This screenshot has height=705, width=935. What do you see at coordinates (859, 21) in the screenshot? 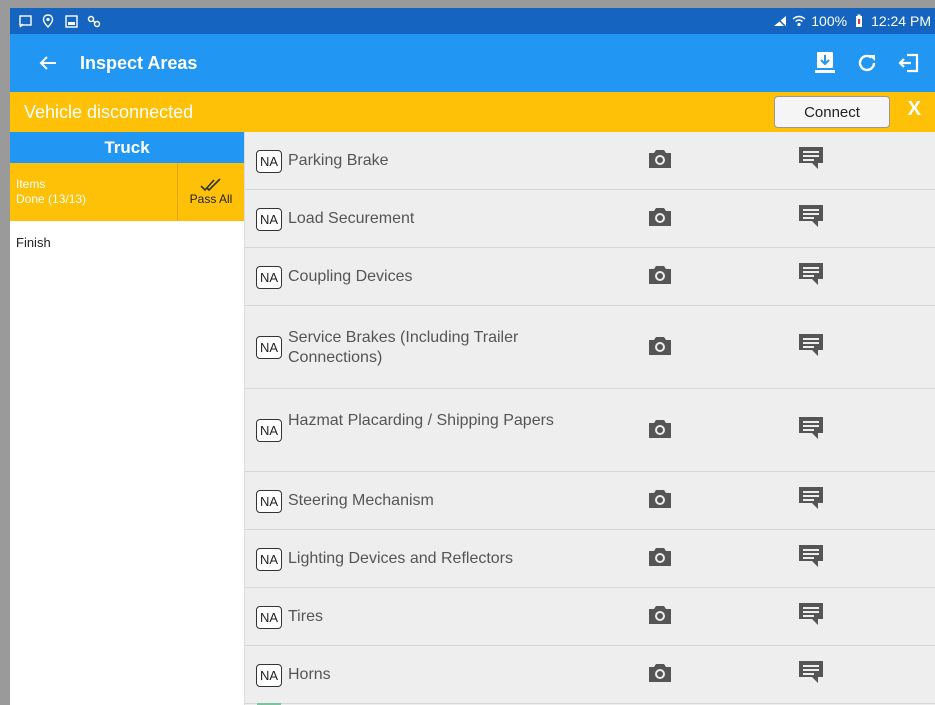
I see `battery-icon` at bounding box center [859, 21].